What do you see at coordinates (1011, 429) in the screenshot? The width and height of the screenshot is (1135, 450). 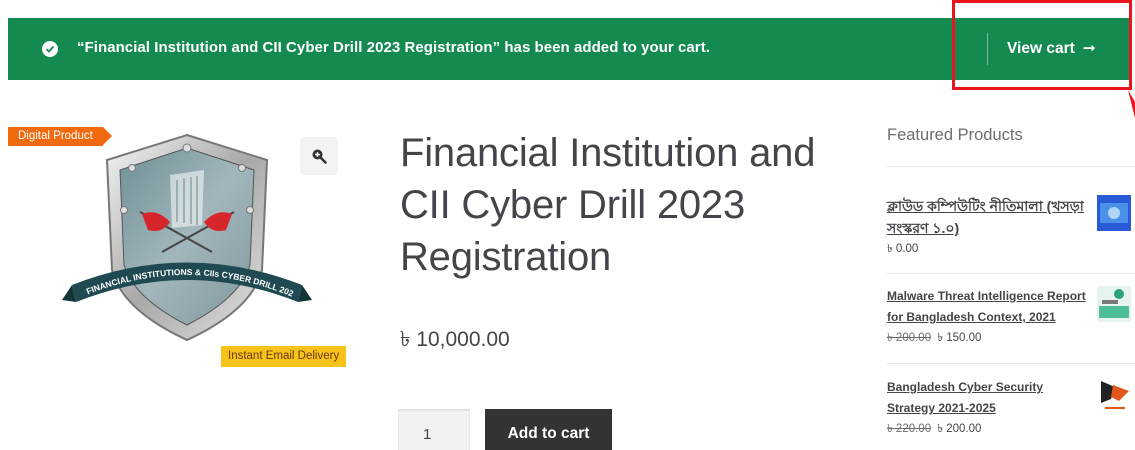 I see `featured-product-price: ৳ 220.00 ৳ 200.00` at bounding box center [1011, 429].